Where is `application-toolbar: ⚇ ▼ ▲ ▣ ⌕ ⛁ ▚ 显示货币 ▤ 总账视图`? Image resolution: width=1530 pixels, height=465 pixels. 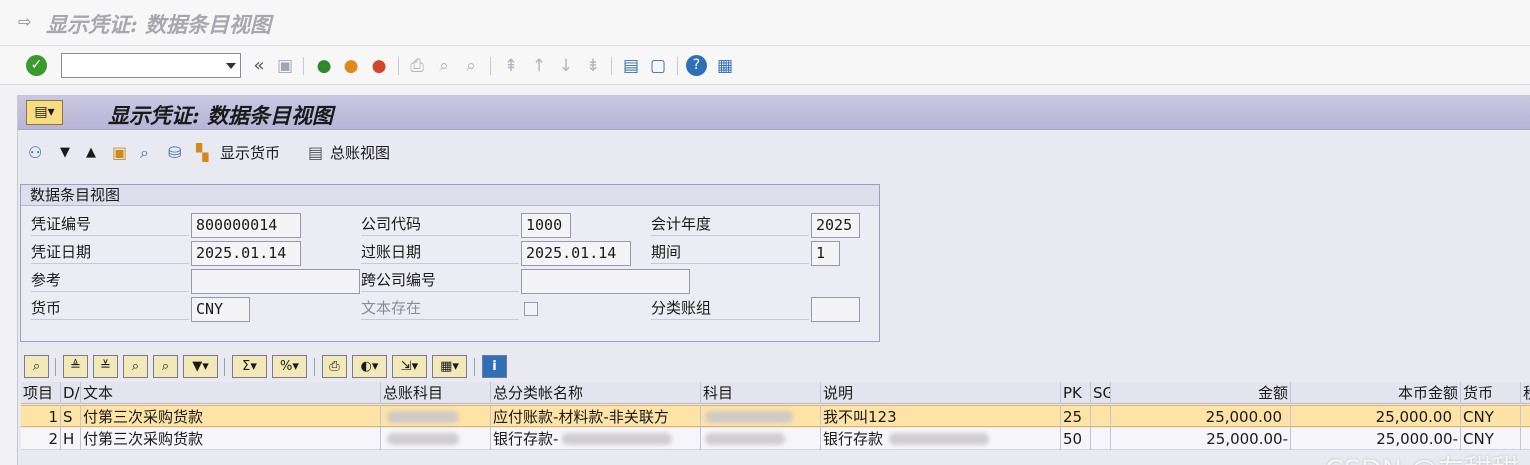 application-toolbar: ⚇ ▼ ▲ ▣ ⌕ ⛁ ▚ 显示货币 ▤ 总账视图 is located at coordinates (418, 153).